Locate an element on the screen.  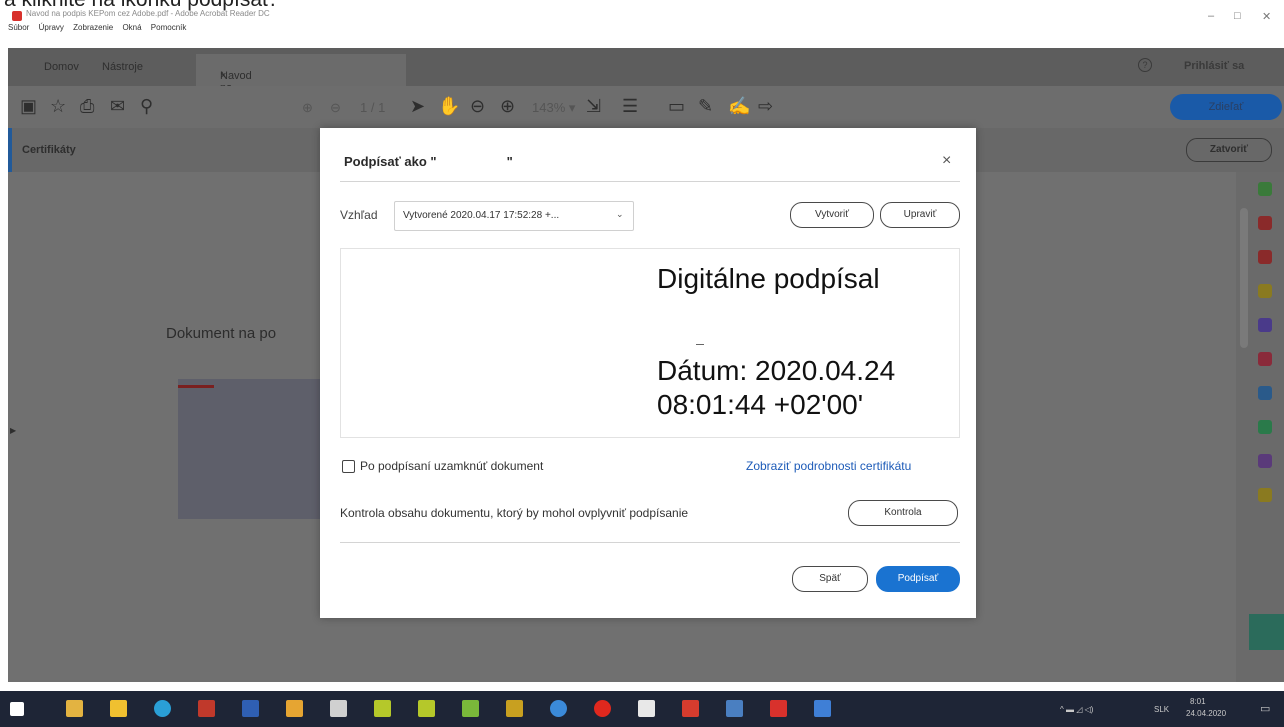
appearance-select: Vytvorené 2020.04.17 17:52:28 +... ⌄ is located at coordinates (514, 216).